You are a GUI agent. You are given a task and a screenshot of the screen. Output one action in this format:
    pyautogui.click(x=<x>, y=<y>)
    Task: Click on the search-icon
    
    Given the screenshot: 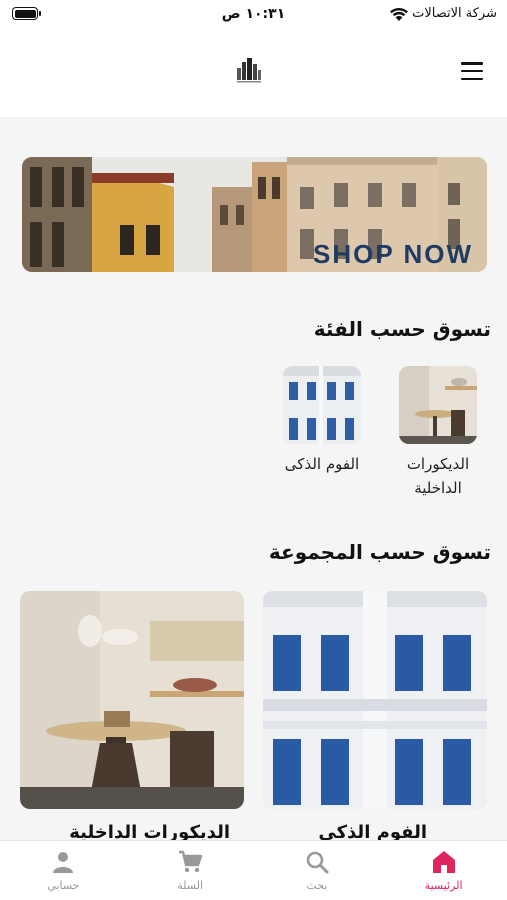 What is the action you would take?
    pyautogui.click(x=317, y=862)
    